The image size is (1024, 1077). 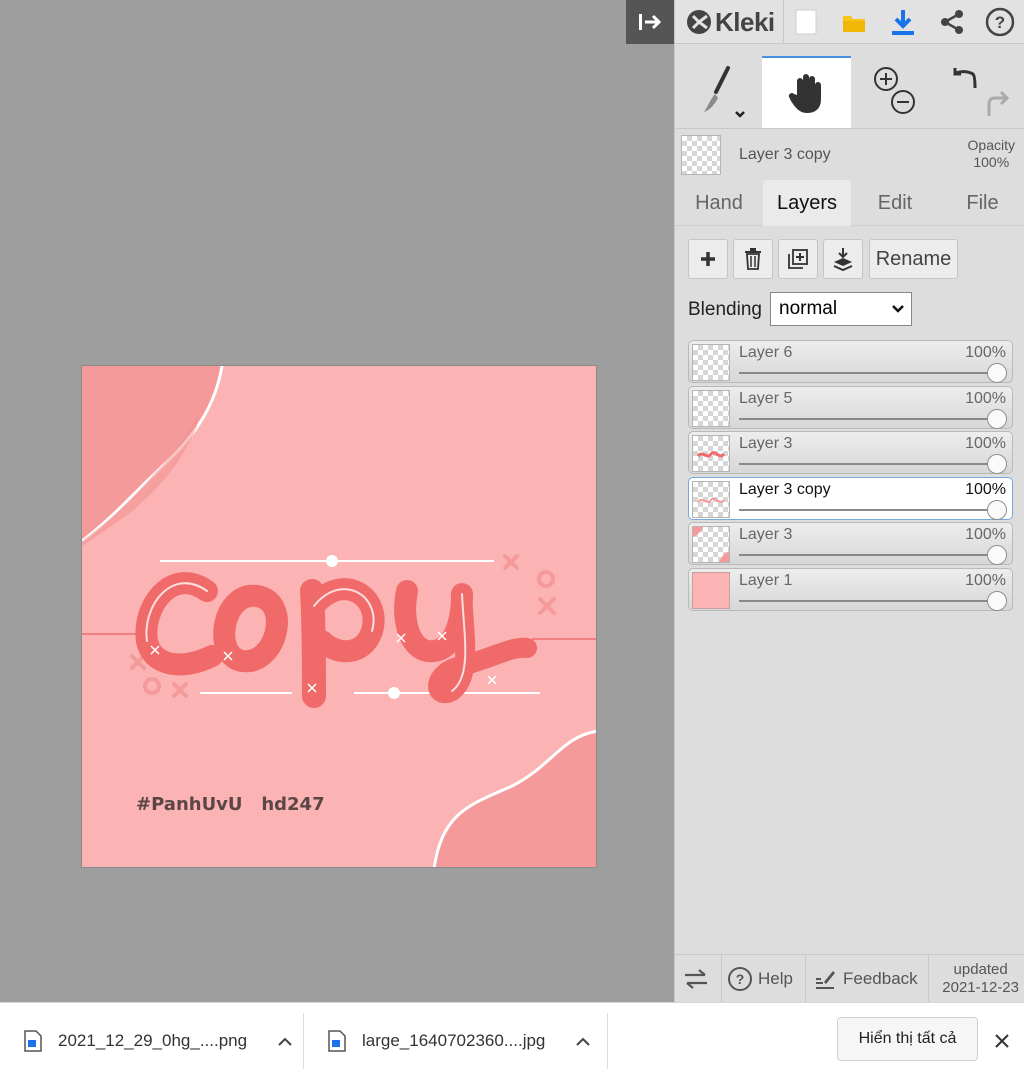 What do you see at coordinates (854, 22) in the screenshot?
I see `open-button` at bounding box center [854, 22].